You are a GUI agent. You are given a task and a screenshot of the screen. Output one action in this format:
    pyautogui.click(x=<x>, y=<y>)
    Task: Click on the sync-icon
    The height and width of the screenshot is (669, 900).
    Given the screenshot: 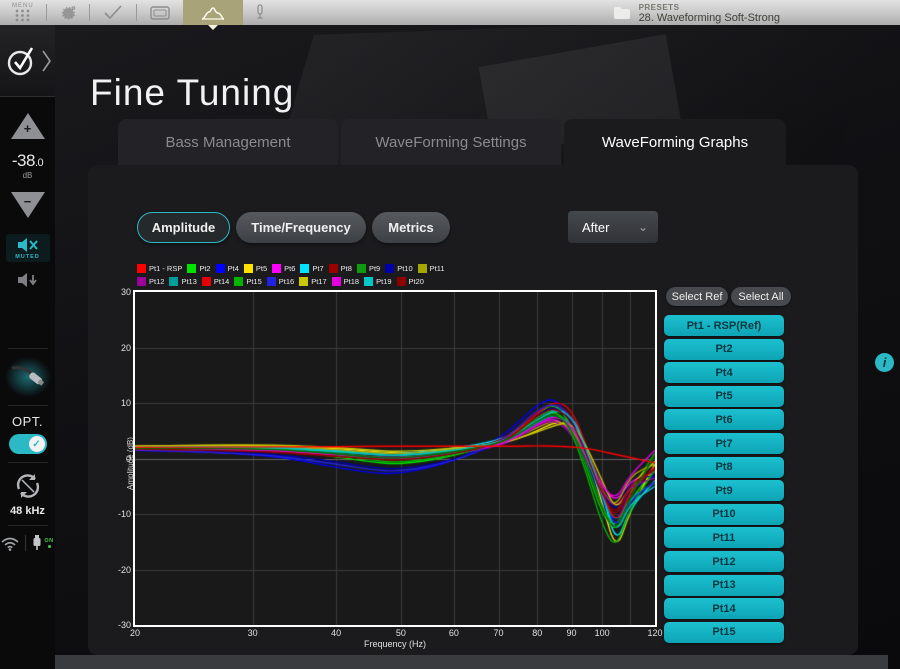 What is the action you would take?
    pyautogui.click(x=28, y=486)
    